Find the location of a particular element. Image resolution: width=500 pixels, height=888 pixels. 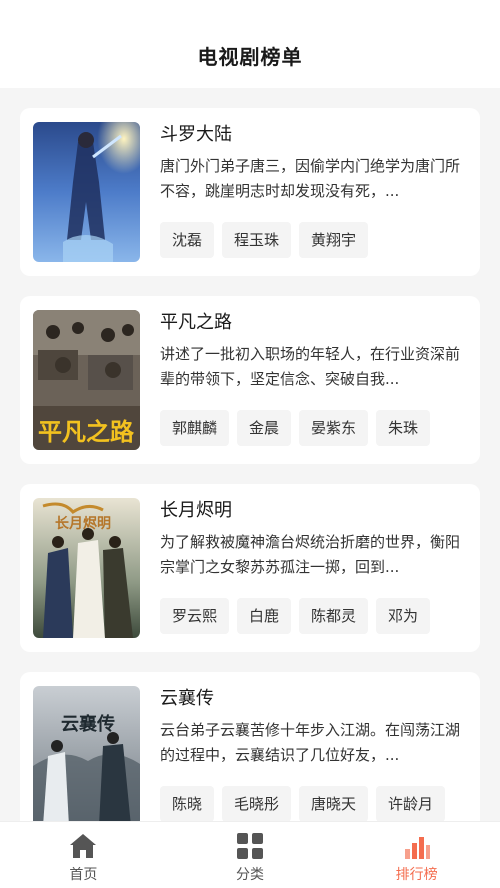

poster-art-changyue: 长月烬明 is located at coordinates (86, 568).